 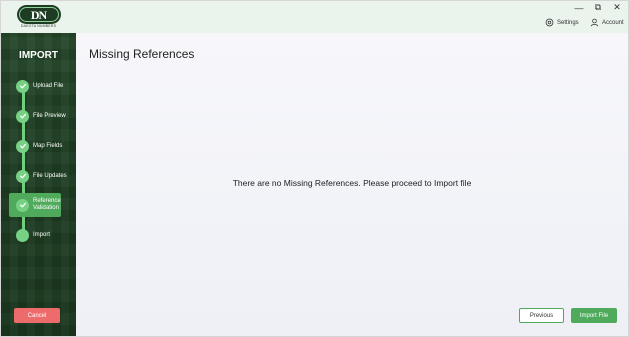 What do you see at coordinates (579, 8) in the screenshot?
I see `minimize-icon: —` at bounding box center [579, 8].